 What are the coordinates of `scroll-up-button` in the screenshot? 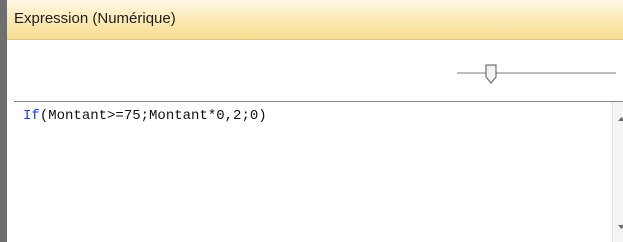 It's located at (618, 120).